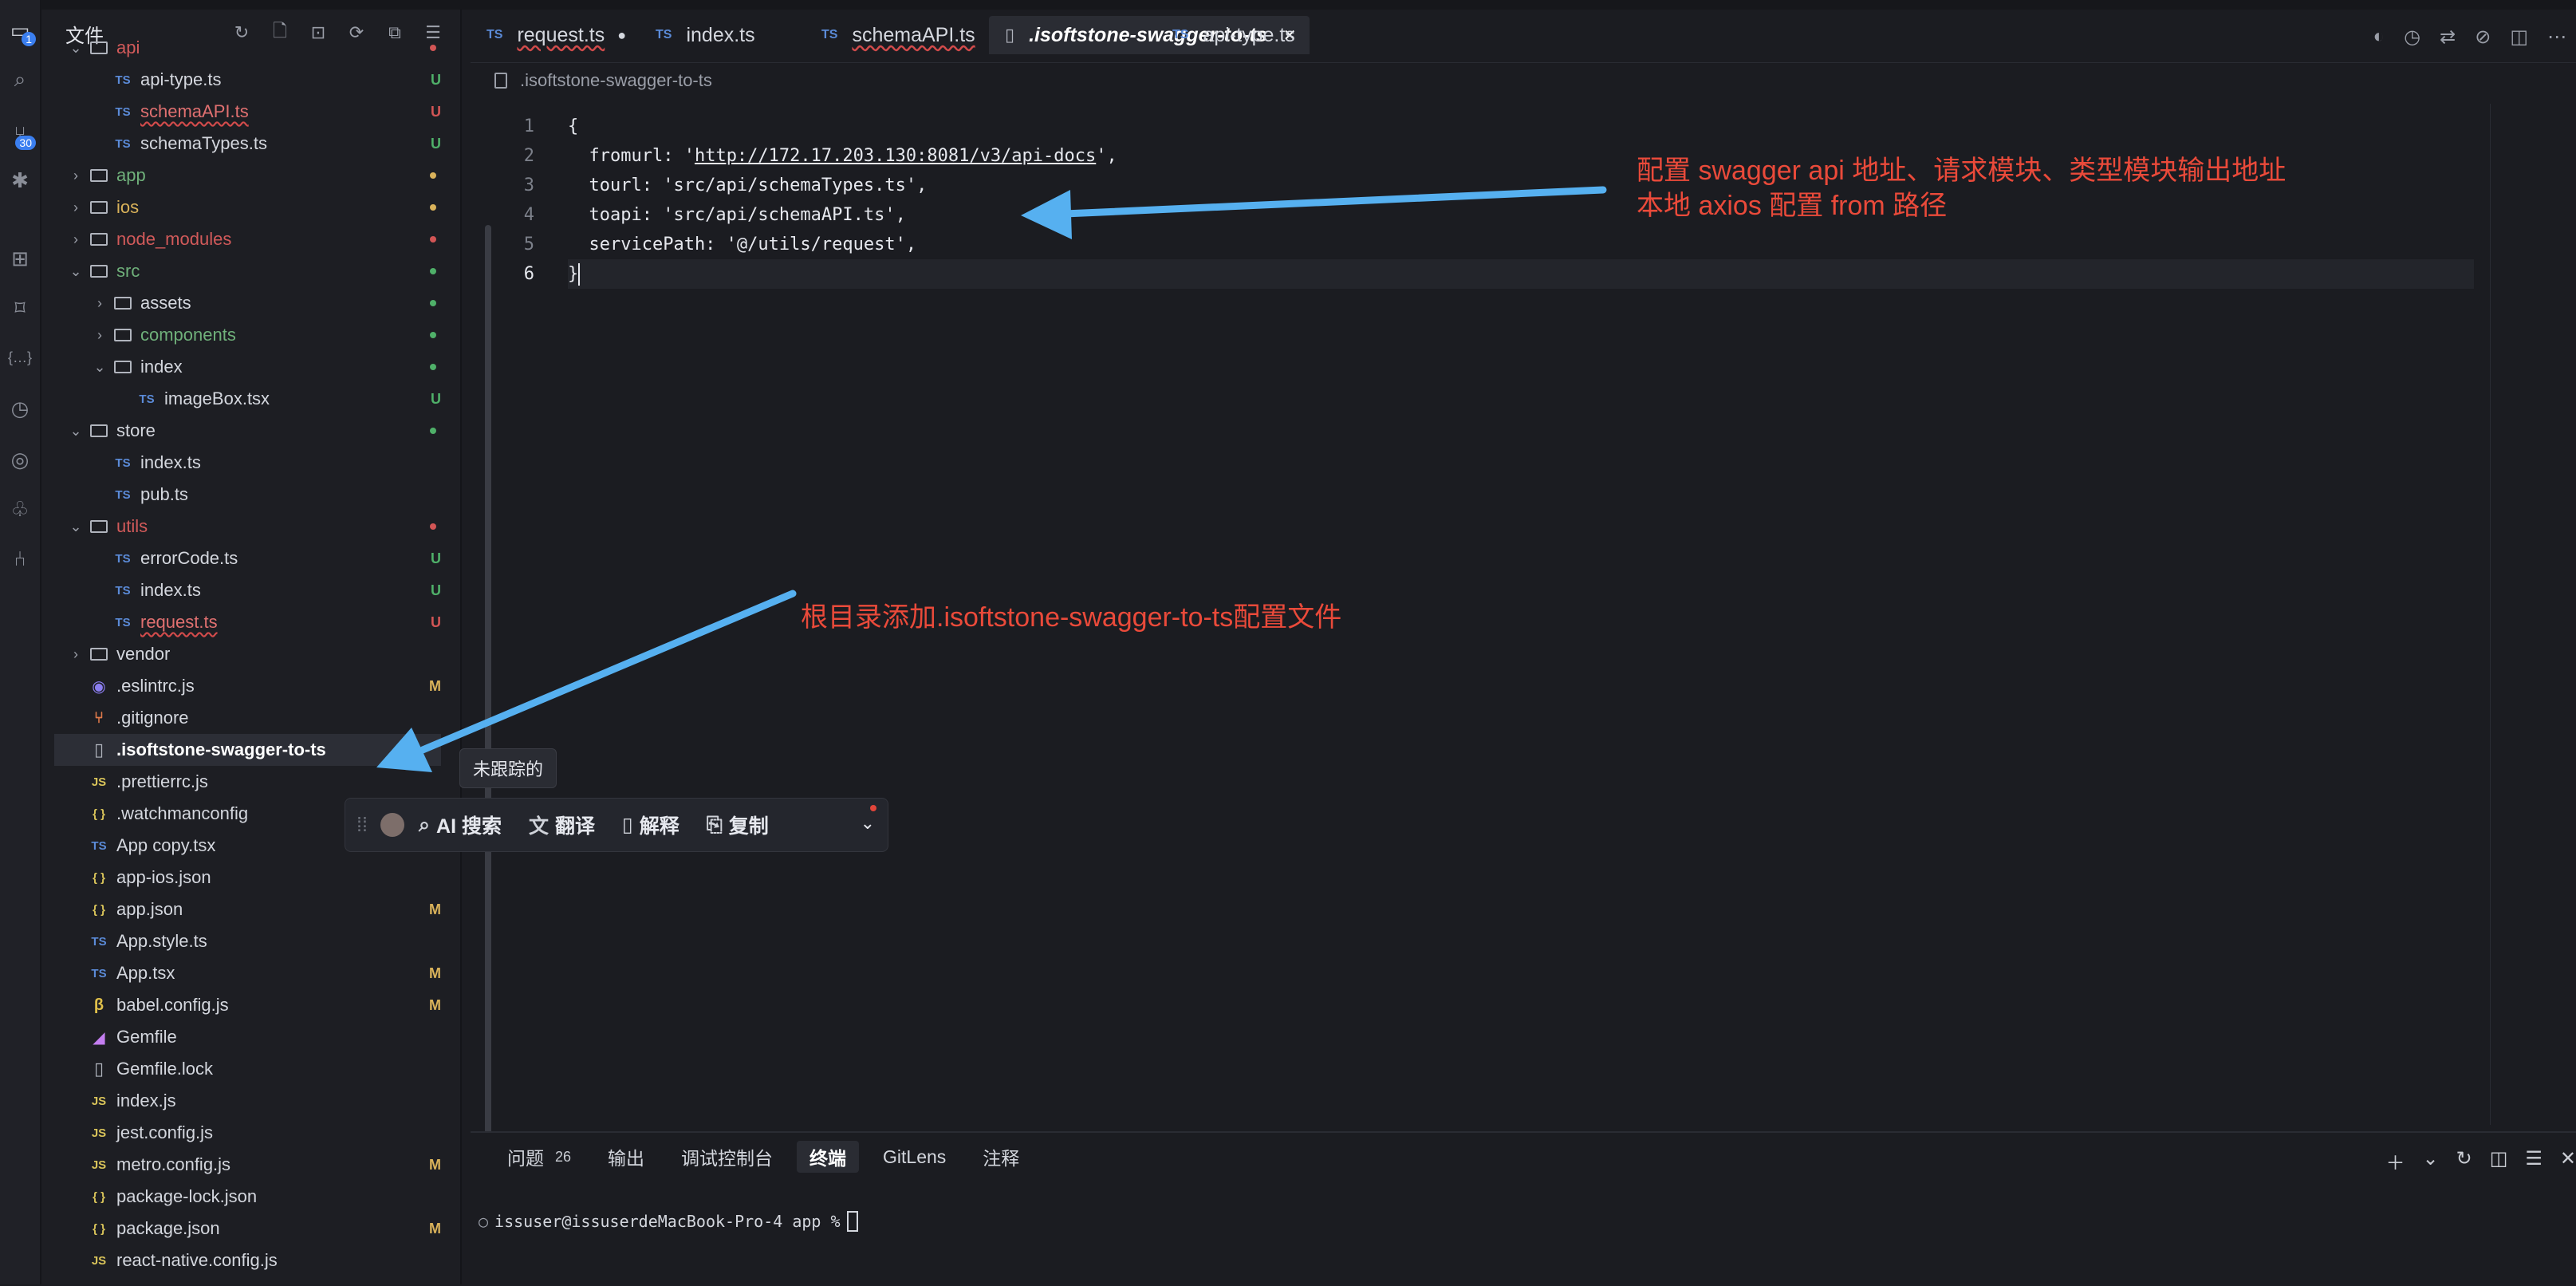  What do you see at coordinates (484, 1222) in the screenshot?
I see `prompt-circle-icon: ○` at bounding box center [484, 1222].